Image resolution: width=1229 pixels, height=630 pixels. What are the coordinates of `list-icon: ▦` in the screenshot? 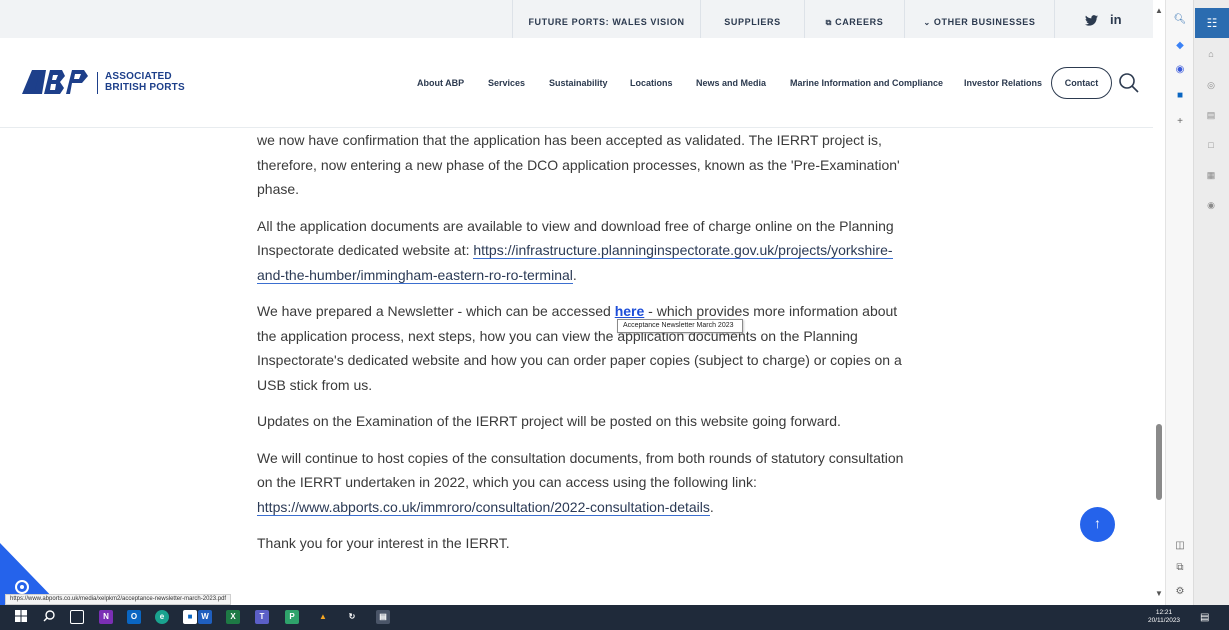 It's located at (1211, 175).